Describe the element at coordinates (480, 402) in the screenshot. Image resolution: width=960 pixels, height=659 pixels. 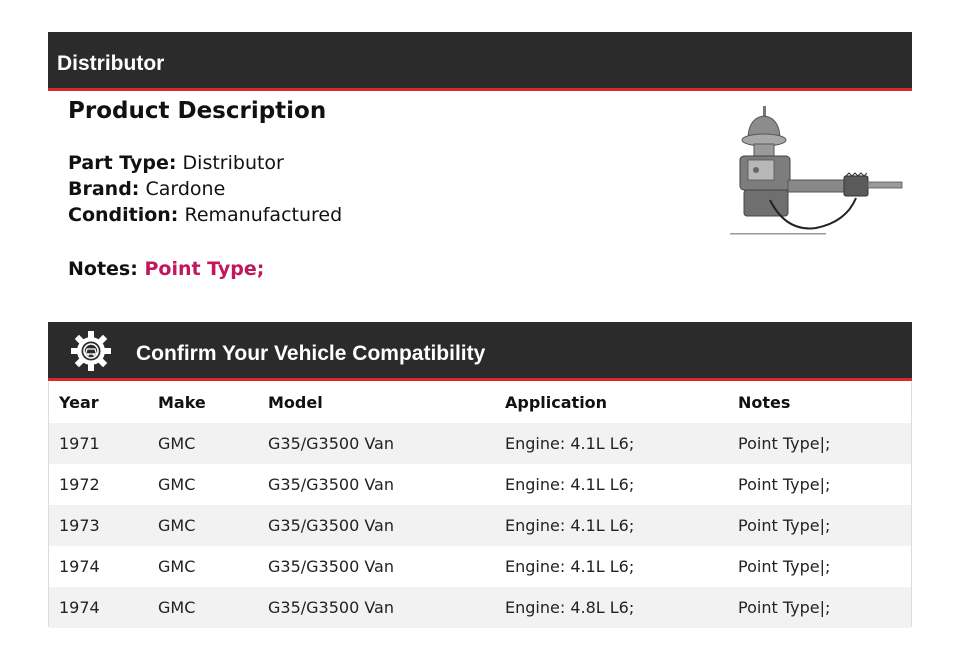
I see `table-header-row: Year Make Model Application Notes` at that location.